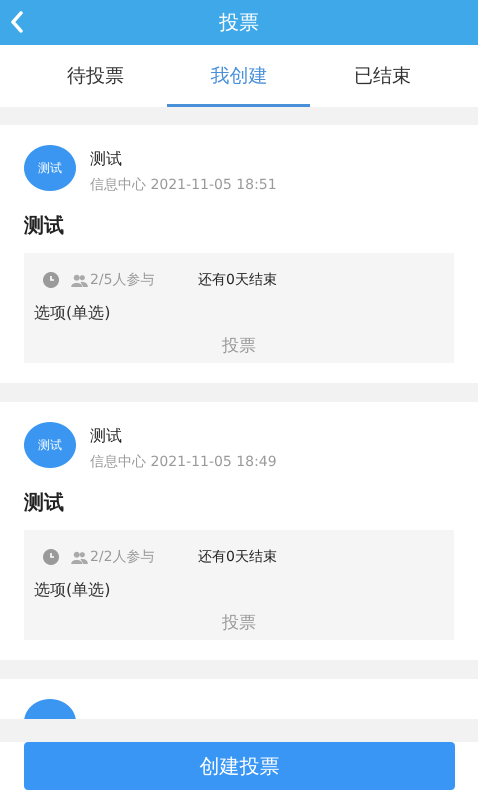 This screenshot has height=798, width=478. What do you see at coordinates (123, 280) in the screenshot?
I see `participant-count: 2/5人参与` at bounding box center [123, 280].